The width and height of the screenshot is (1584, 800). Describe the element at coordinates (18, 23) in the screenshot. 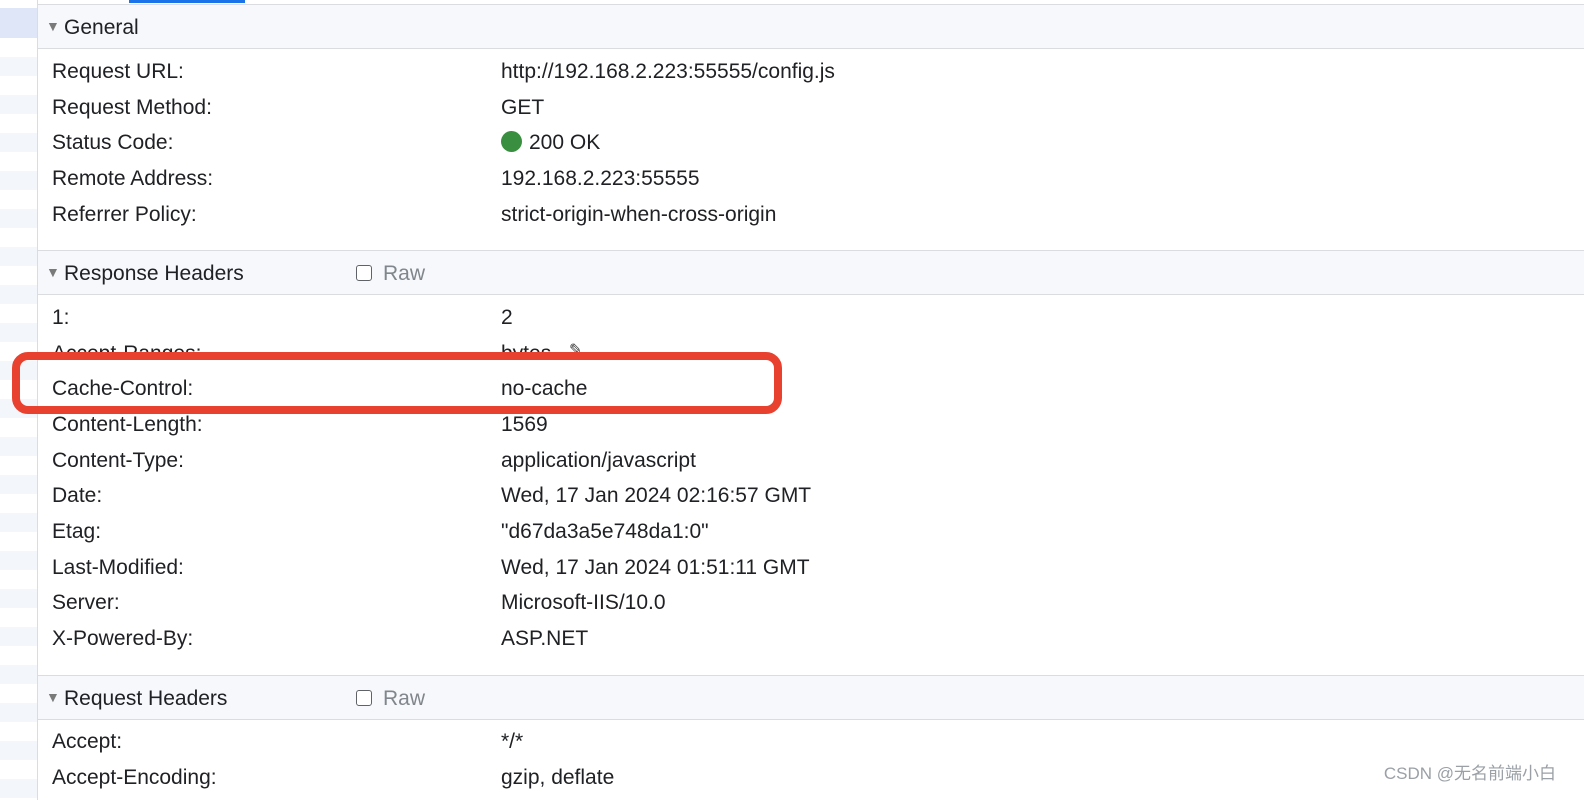

I see `selected-request-row` at that location.